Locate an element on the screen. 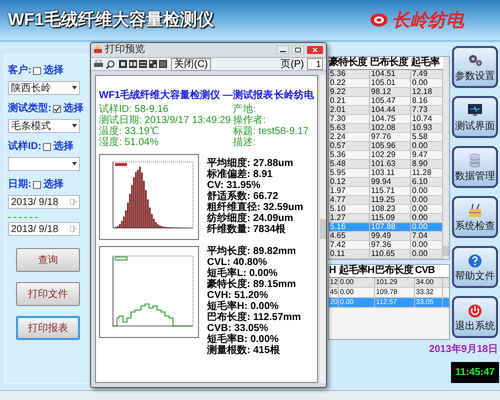 This screenshot has height=400, width=500. maximize-icon is located at coordinates (298, 50).